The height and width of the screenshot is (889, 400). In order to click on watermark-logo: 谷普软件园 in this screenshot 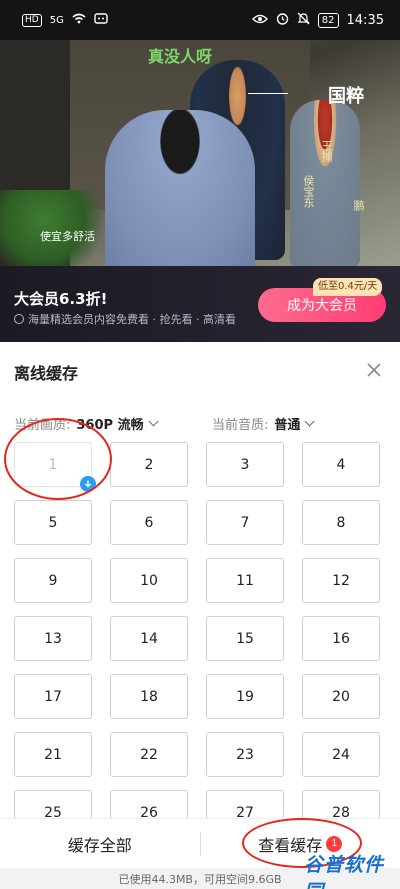, I will do `click(344, 871)`.